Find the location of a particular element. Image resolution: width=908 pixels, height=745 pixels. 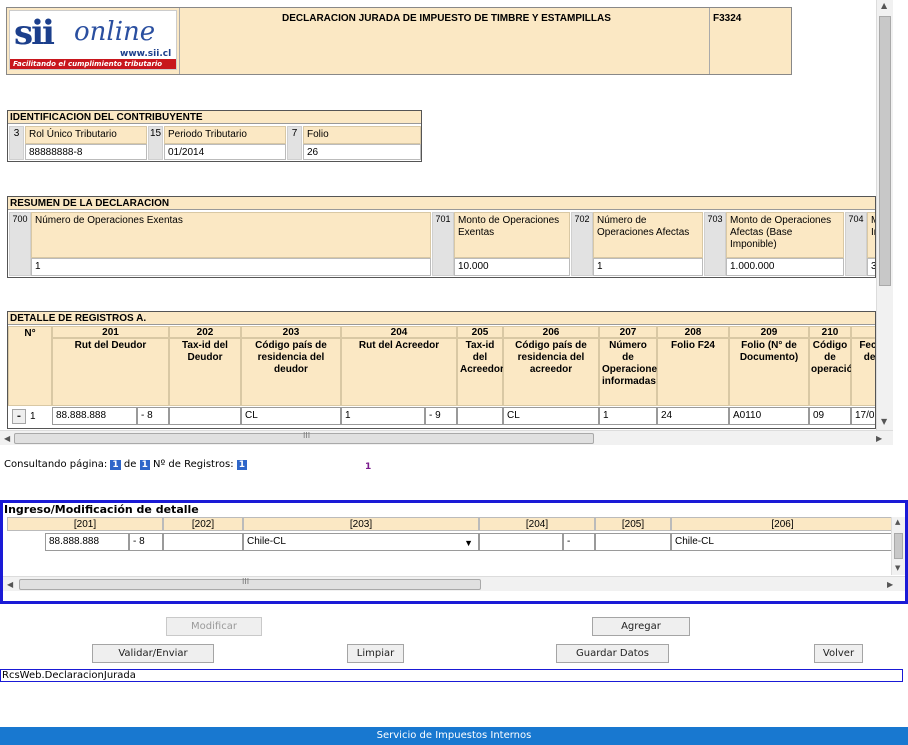

field-number: 702 is located at coordinates (582, 244).